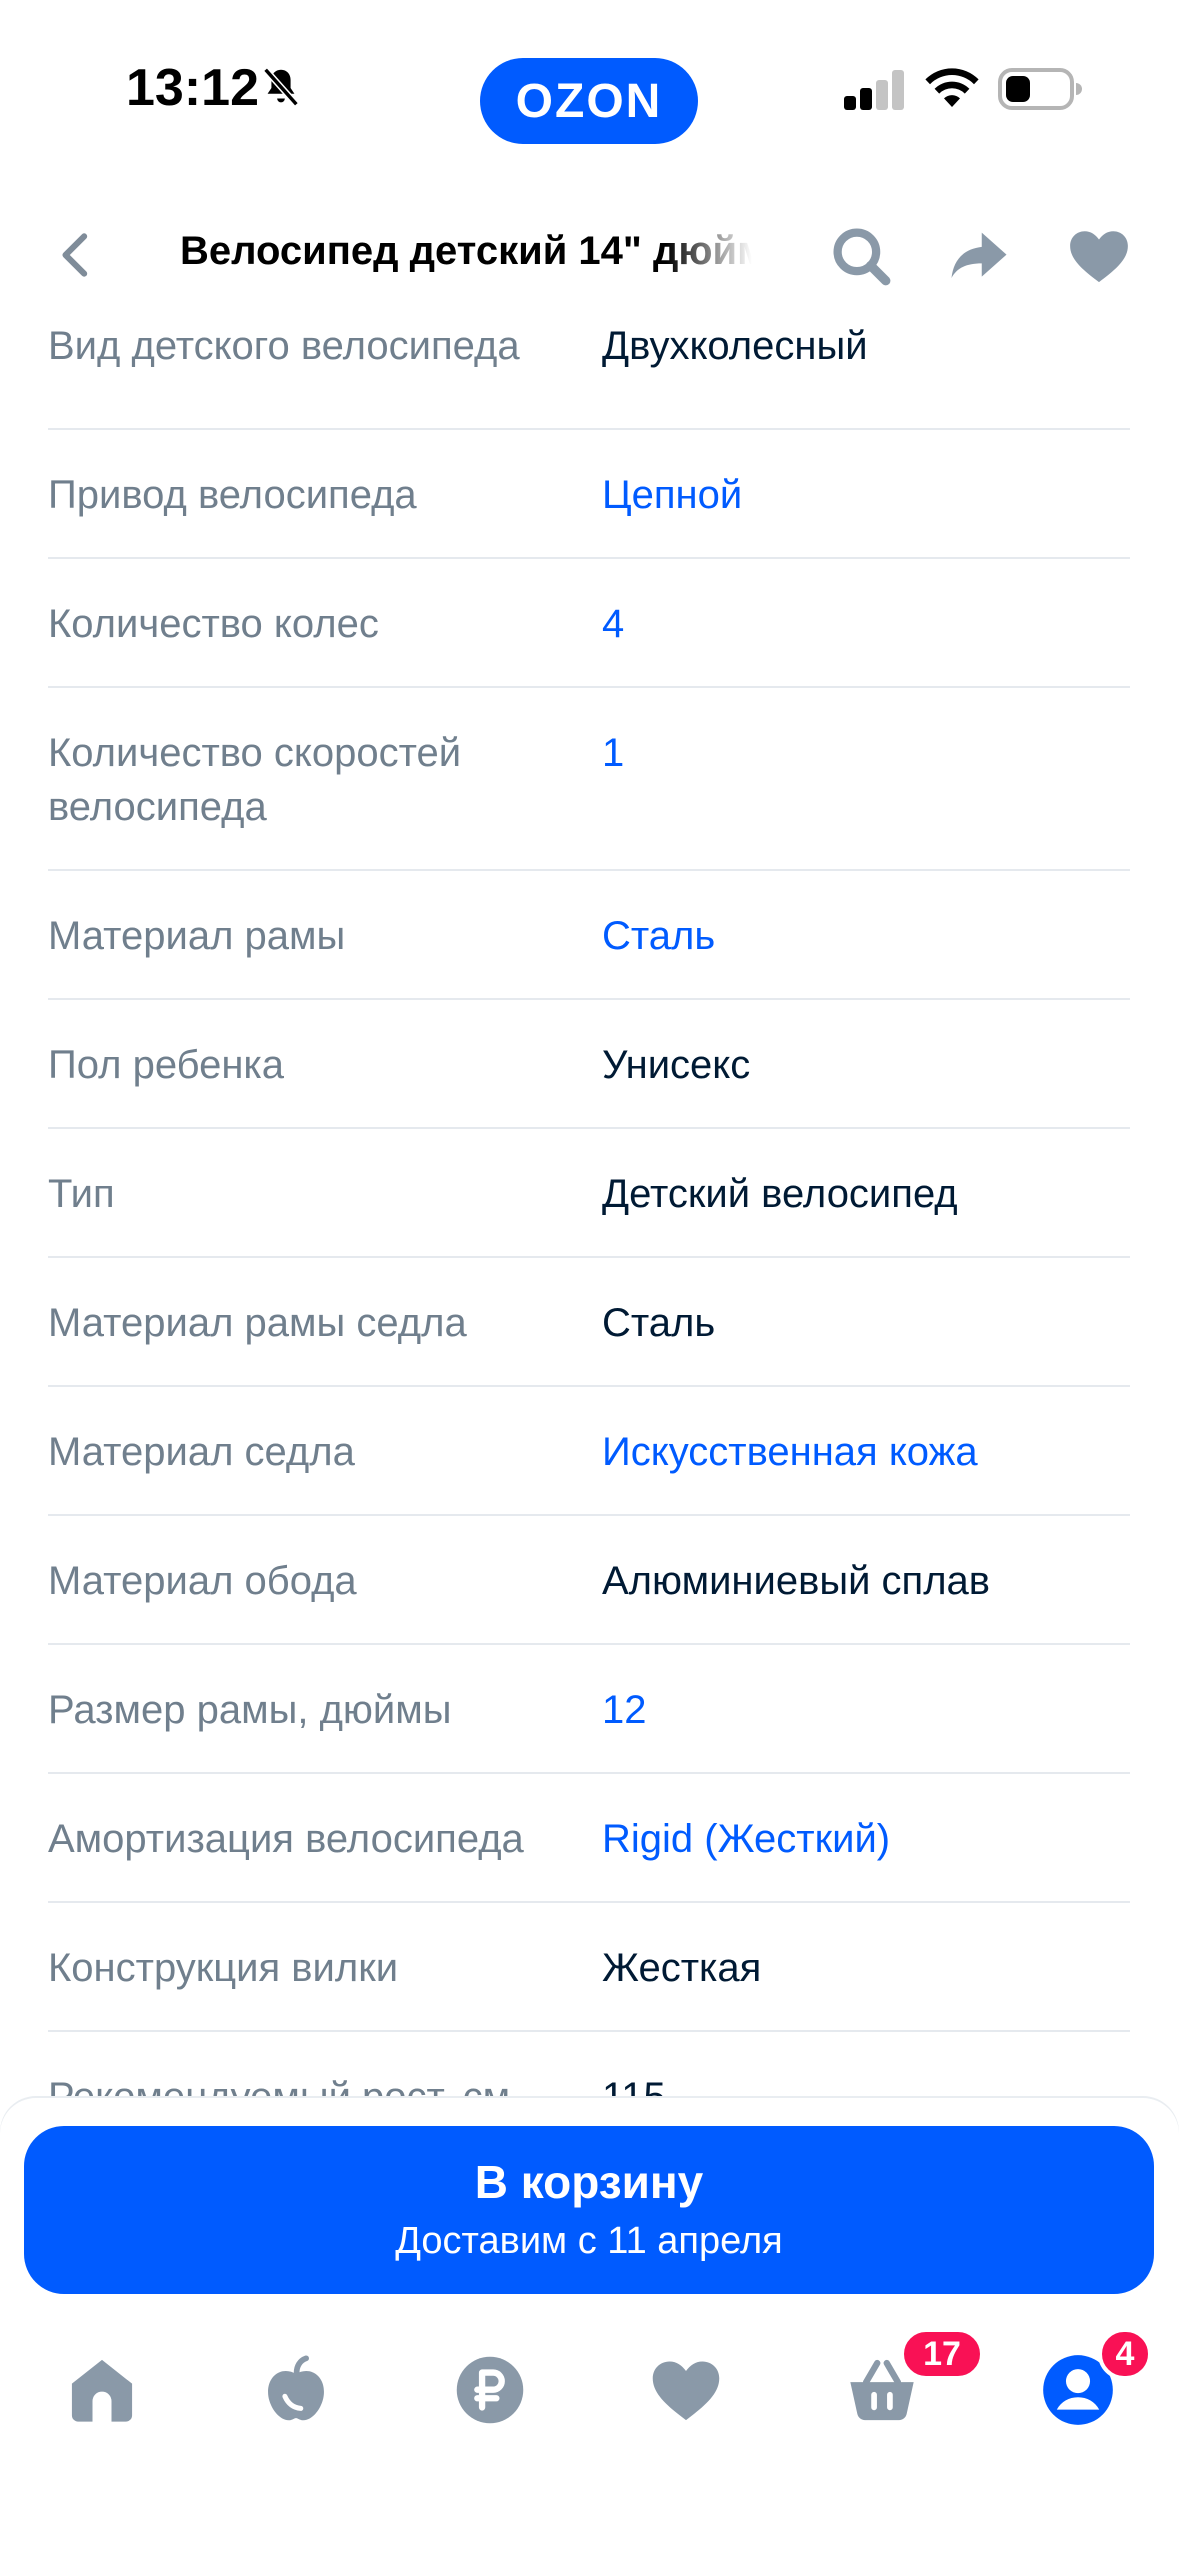  What do you see at coordinates (281, 87) in the screenshot?
I see `bell-slash-icon` at bounding box center [281, 87].